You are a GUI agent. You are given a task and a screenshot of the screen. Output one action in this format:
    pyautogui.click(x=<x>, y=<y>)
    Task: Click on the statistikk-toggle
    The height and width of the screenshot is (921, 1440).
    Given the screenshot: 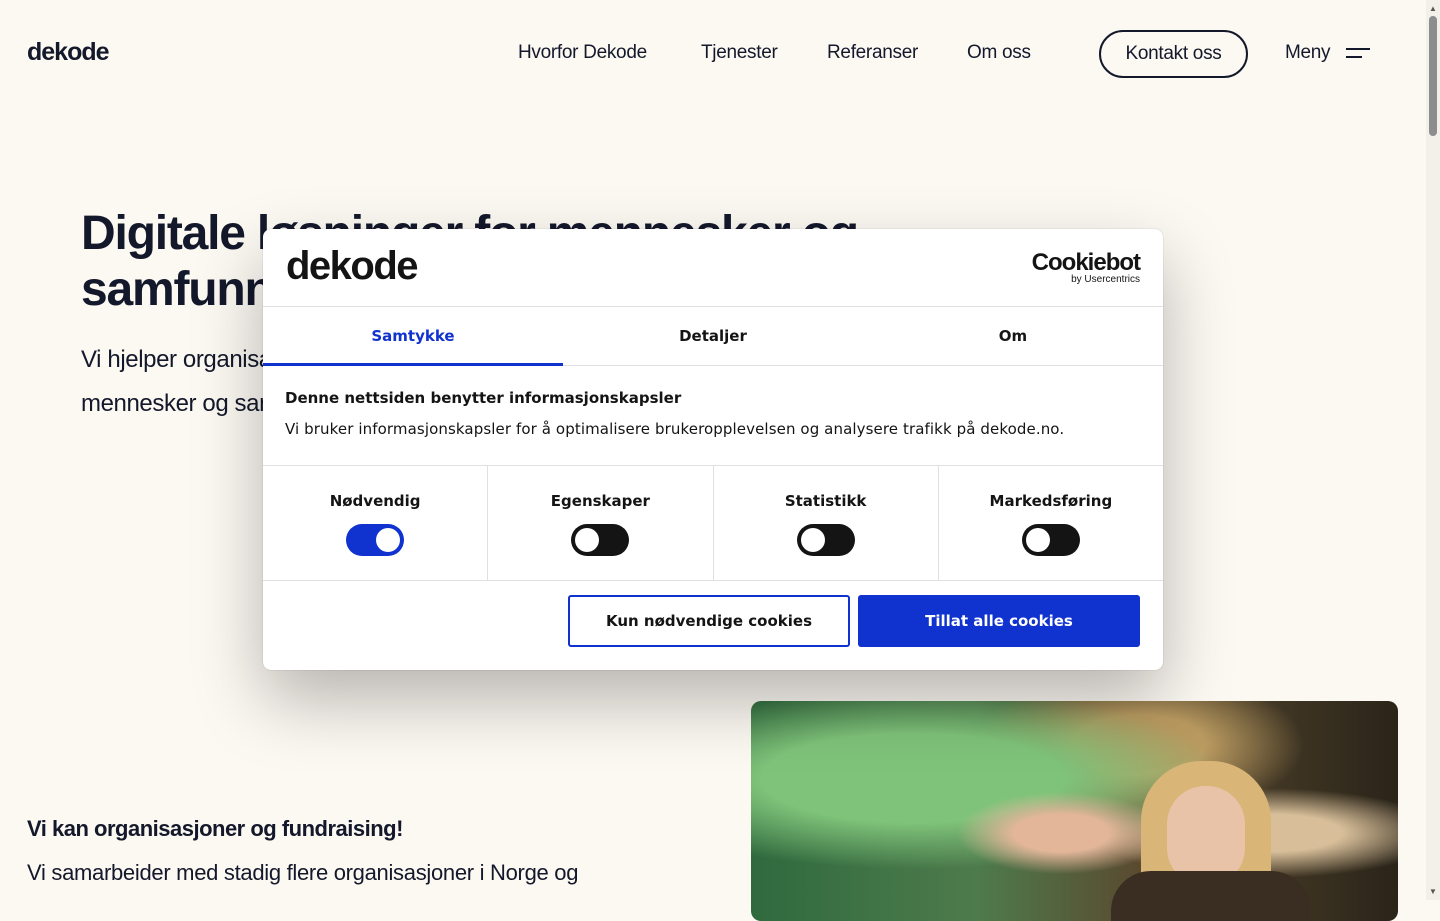 What is the action you would take?
    pyautogui.click(x=825, y=540)
    